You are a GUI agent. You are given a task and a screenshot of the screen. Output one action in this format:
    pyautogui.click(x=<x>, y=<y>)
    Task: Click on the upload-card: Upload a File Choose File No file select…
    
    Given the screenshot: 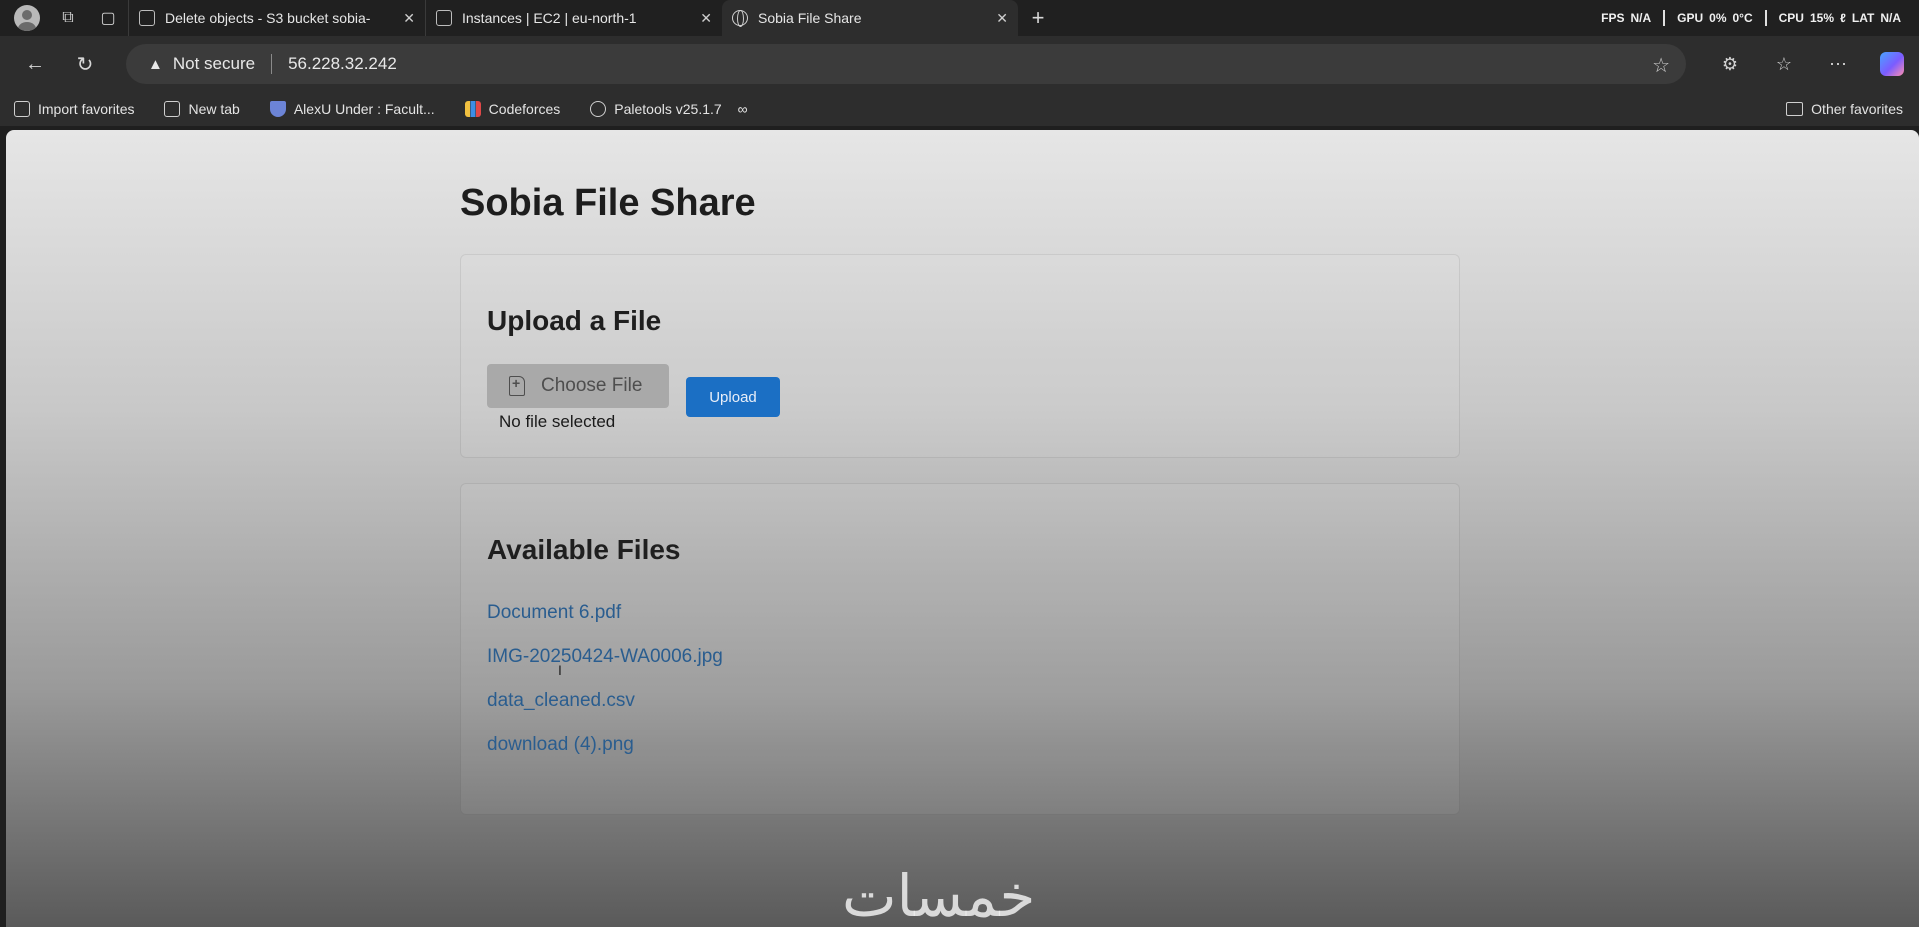 What is the action you would take?
    pyautogui.click(x=960, y=356)
    